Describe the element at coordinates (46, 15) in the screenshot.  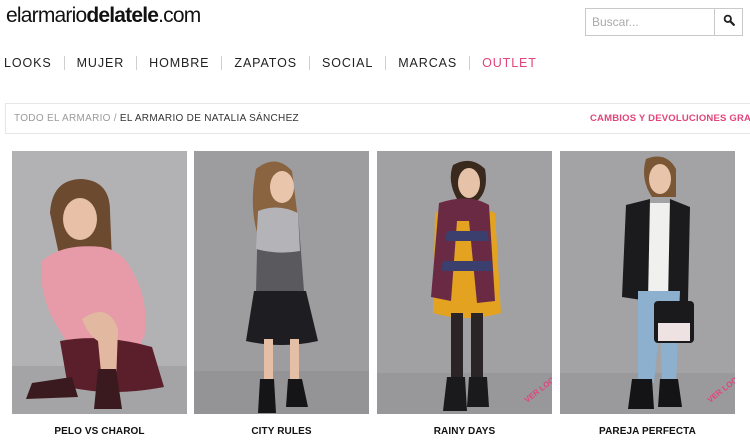
I see `logo-part-light: elarmario` at that location.